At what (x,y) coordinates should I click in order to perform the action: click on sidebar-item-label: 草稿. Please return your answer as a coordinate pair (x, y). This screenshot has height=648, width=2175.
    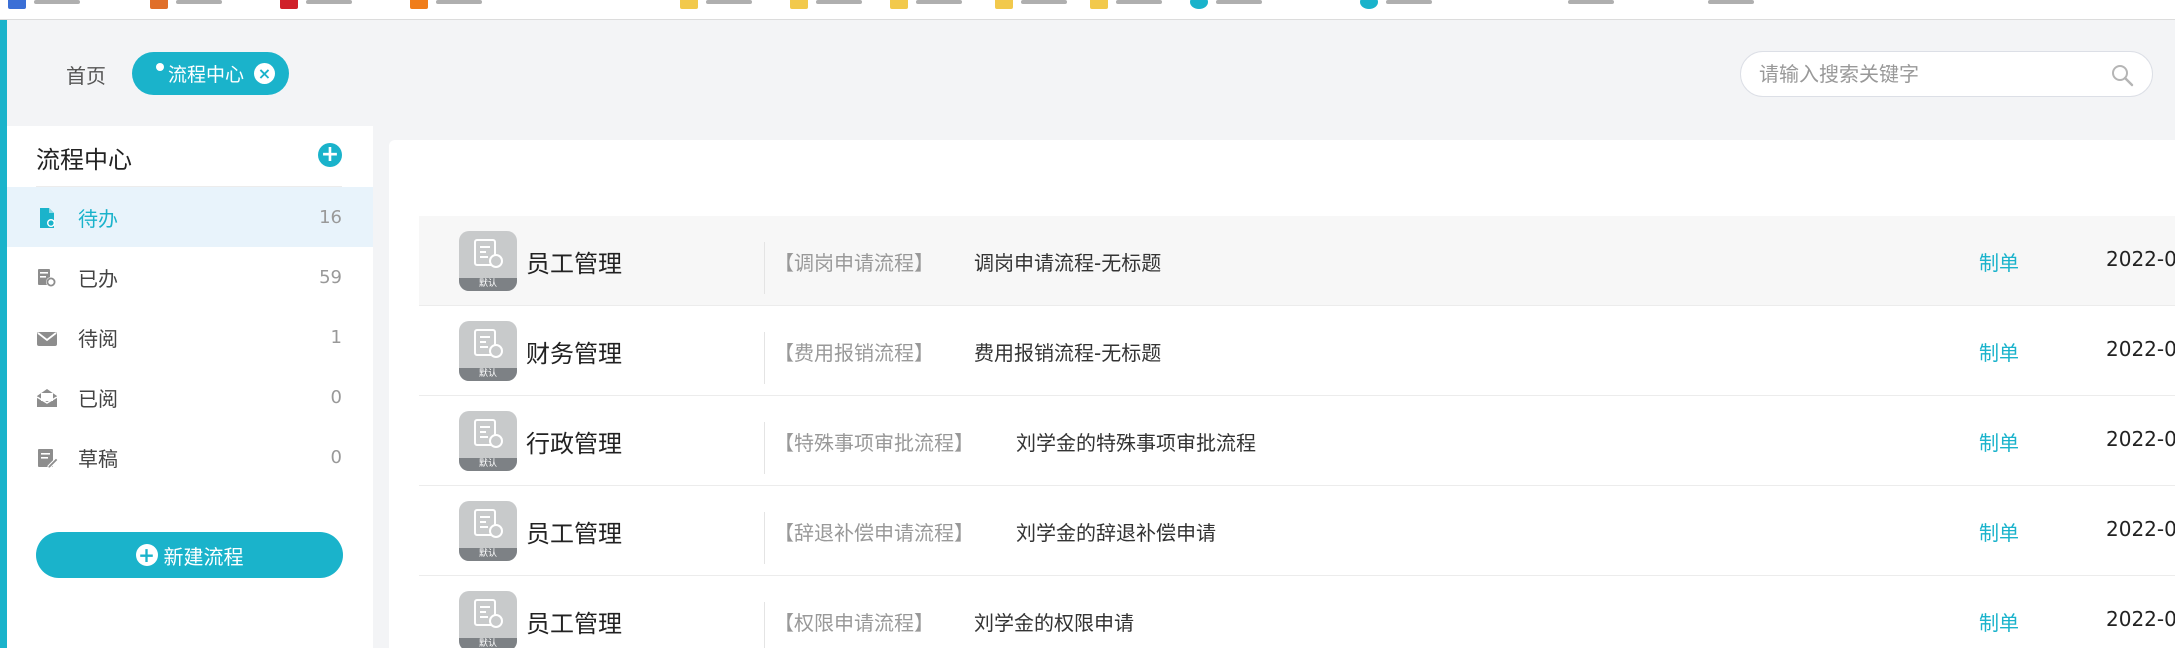
    Looking at the image, I should click on (98, 458).